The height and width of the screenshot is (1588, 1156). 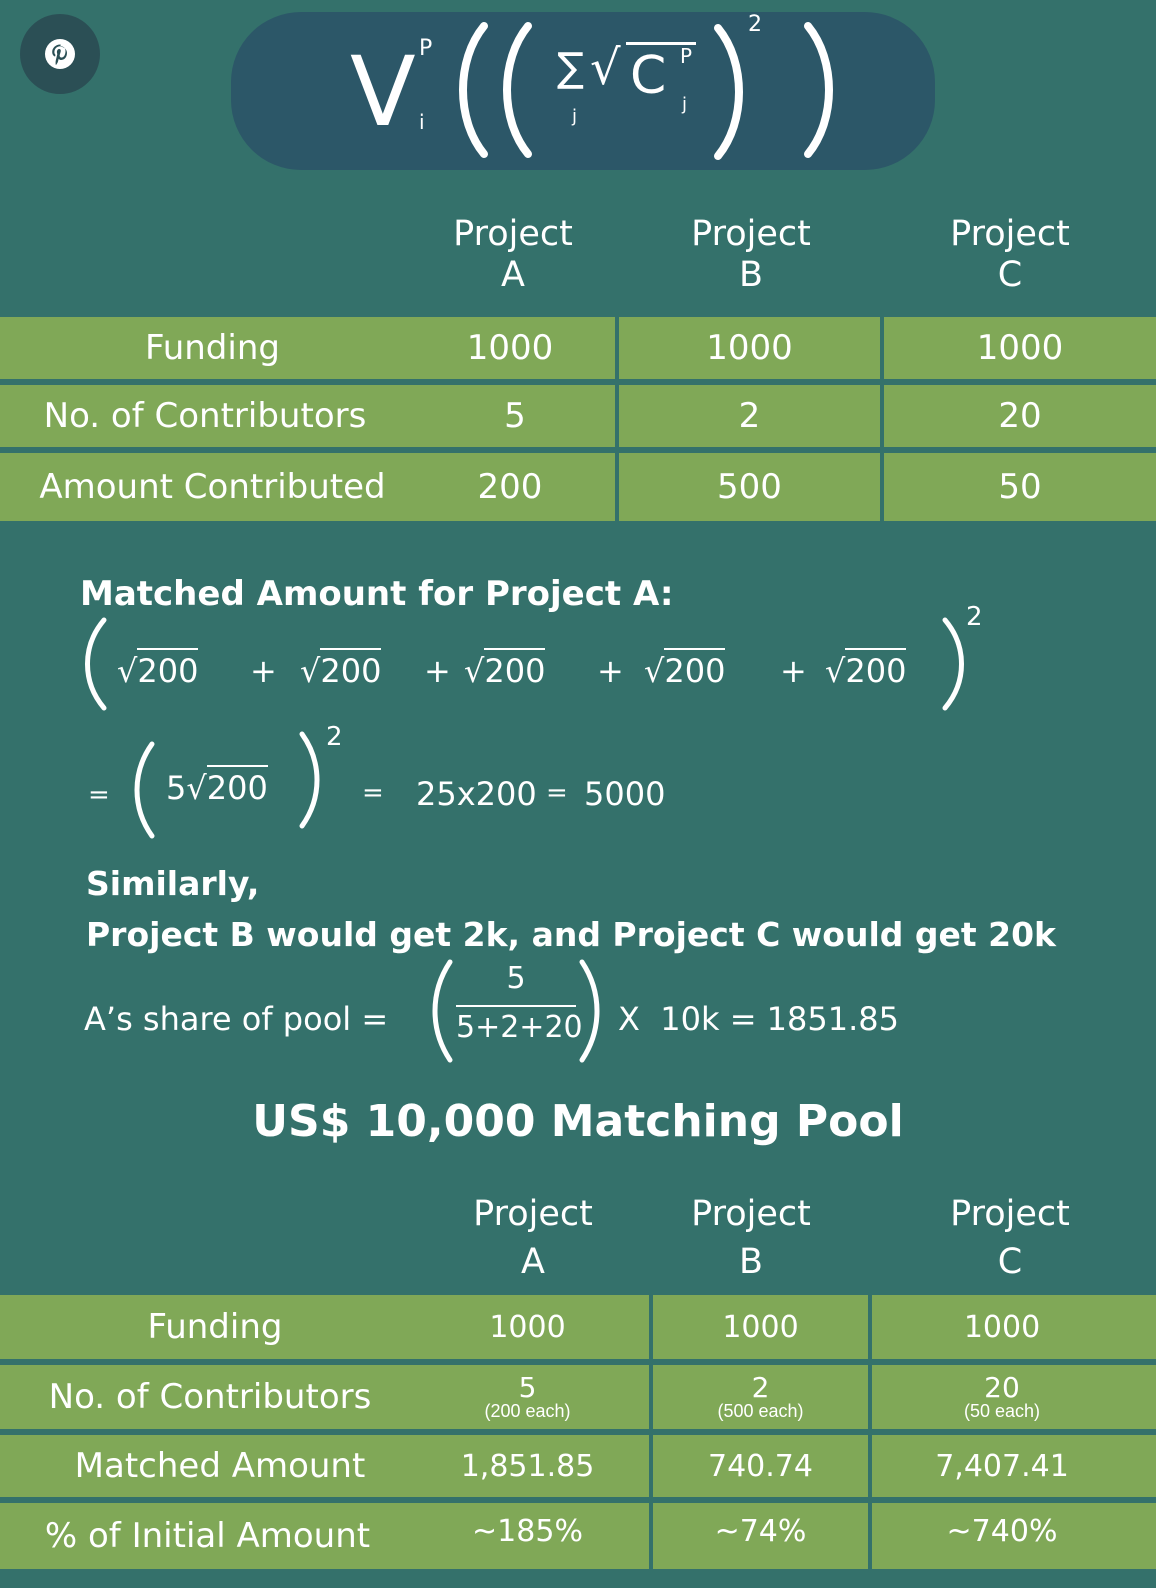 What do you see at coordinates (527, 1531) in the screenshot?
I see `table2-cell: ~185%` at bounding box center [527, 1531].